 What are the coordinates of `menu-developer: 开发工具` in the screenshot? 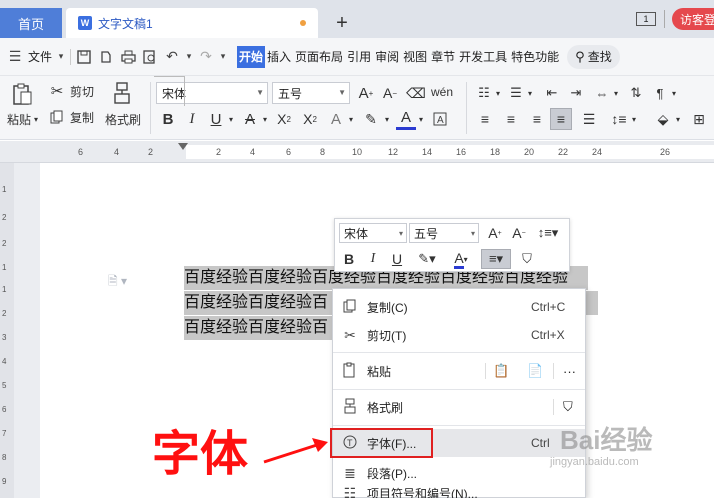 It's located at (483, 57).